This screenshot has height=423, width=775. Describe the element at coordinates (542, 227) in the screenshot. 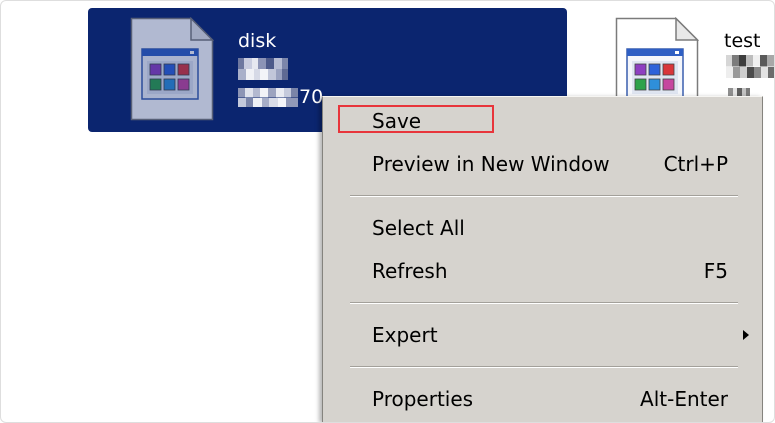

I see `menu-item-select-all: Select All` at that location.